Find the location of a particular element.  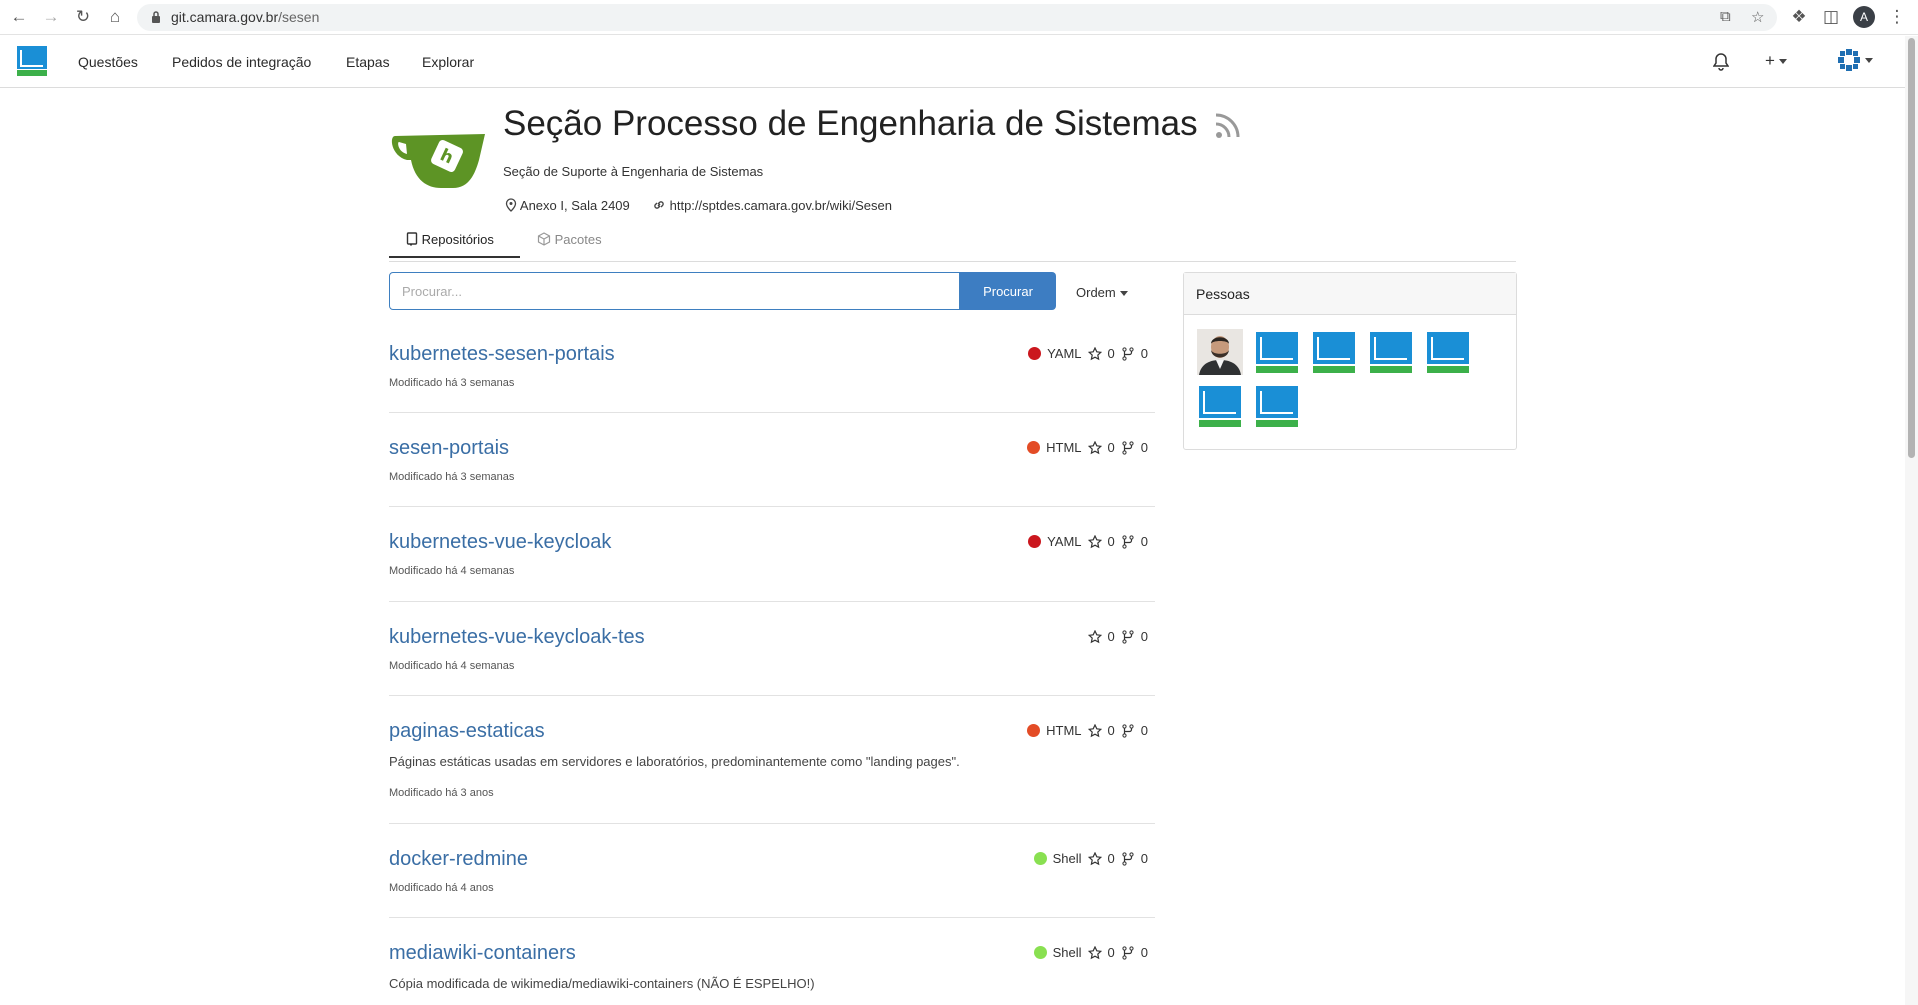

home-icon: ⌂ is located at coordinates (115, 17).